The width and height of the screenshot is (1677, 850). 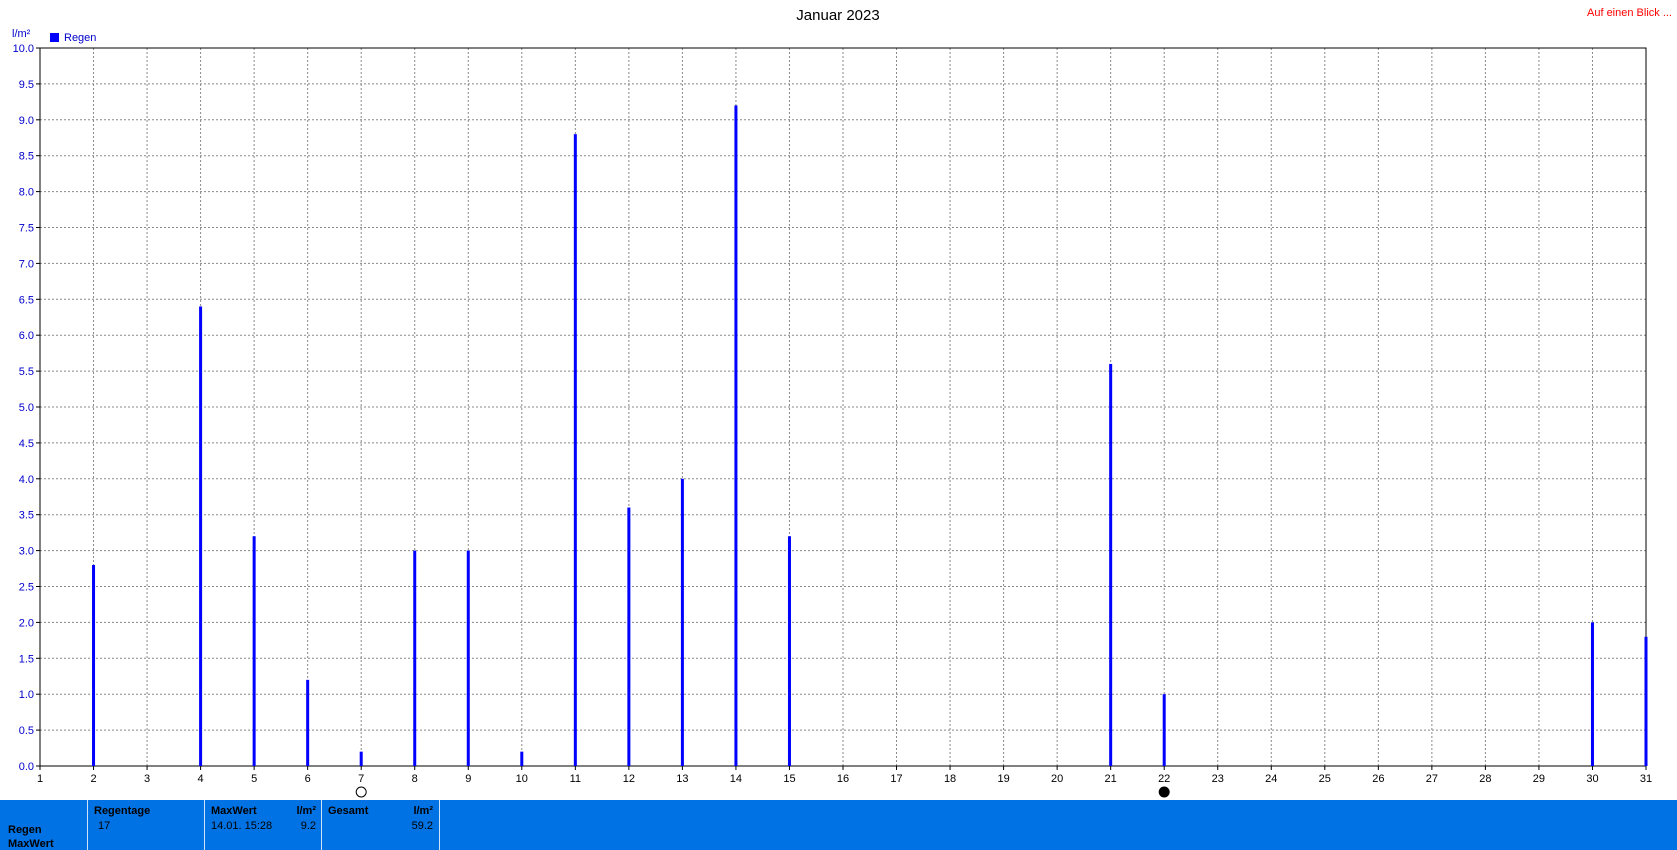 I want to click on maxwert-cell: MaxWert l/m² 14.01. 15:28 9.2, so click(x=263, y=825).